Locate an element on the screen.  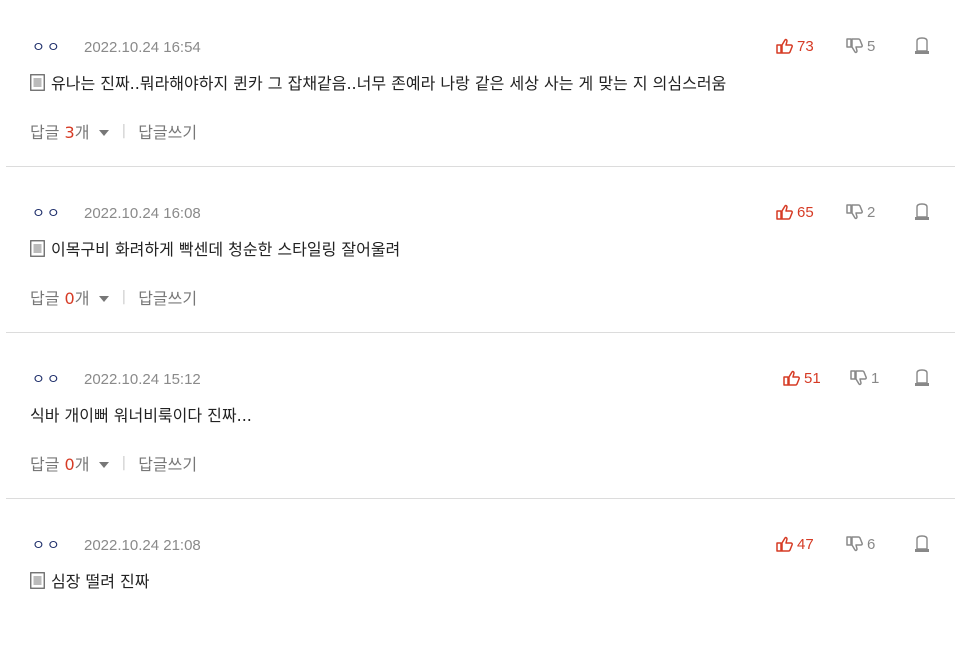
comment-meta: ㅇㅇ 2022.10.24 15:12 is located at coordinates (116, 379).